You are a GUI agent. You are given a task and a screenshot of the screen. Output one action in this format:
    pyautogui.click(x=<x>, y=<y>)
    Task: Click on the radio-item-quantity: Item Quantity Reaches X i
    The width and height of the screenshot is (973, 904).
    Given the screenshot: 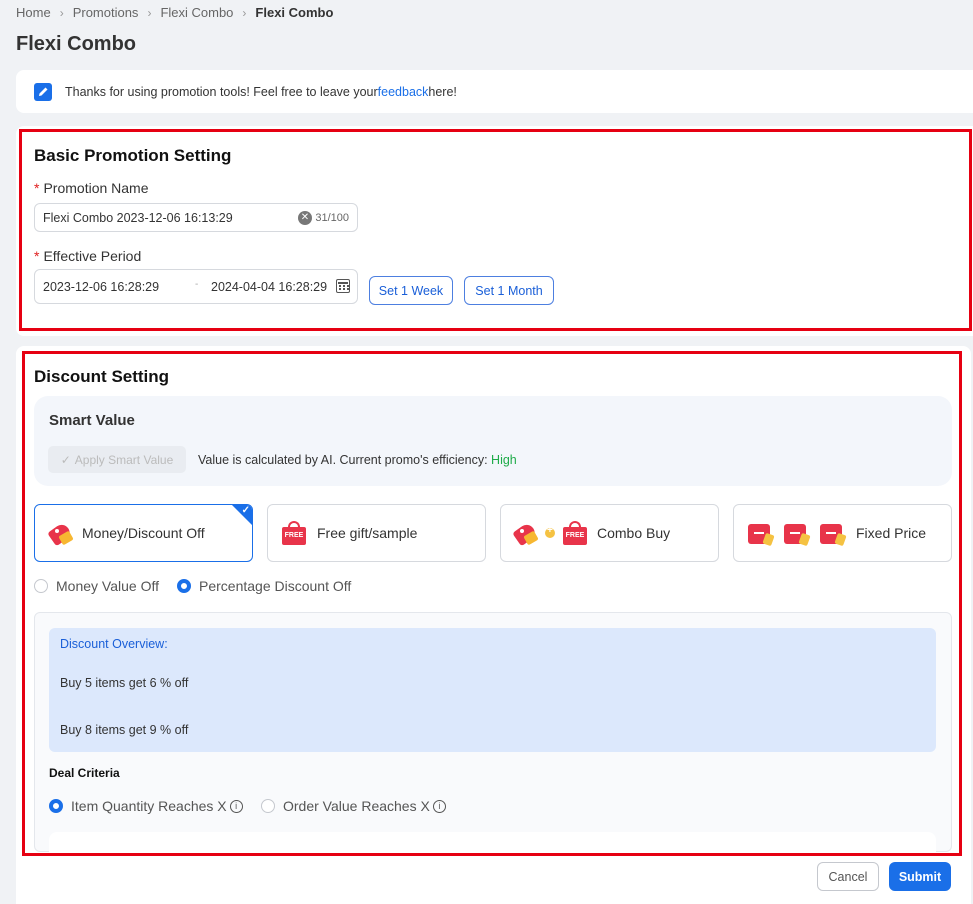 What is the action you would take?
    pyautogui.click(x=146, y=806)
    